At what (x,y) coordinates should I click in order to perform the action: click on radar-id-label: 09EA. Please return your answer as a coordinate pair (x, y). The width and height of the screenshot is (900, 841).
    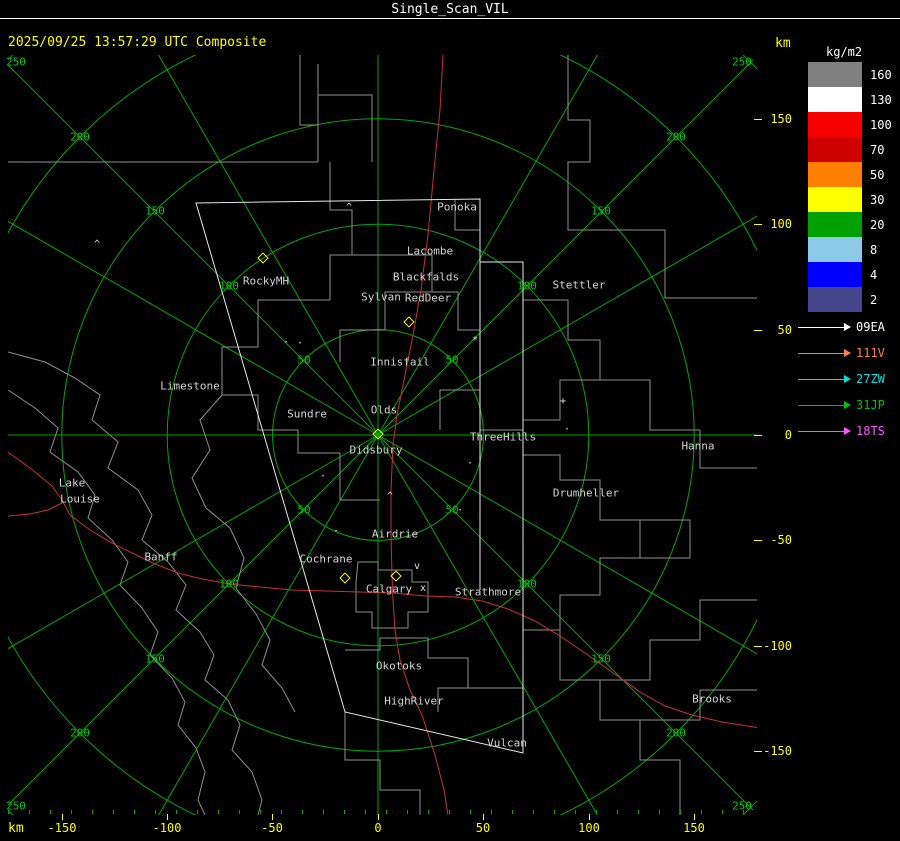
    Looking at the image, I should click on (870, 327).